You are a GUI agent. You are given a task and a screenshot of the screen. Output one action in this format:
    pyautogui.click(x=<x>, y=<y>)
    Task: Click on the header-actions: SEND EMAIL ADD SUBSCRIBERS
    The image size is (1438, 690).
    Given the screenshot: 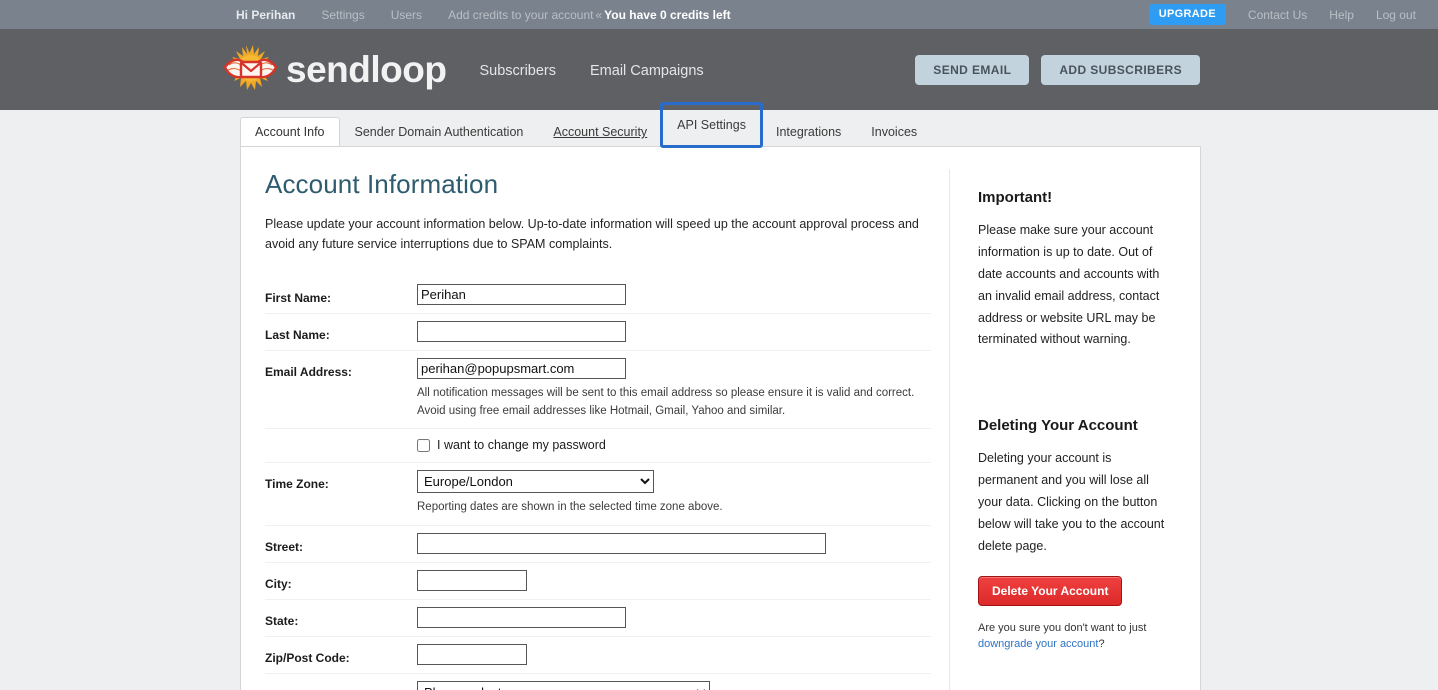 What is the action you would take?
    pyautogui.click(x=1057, y=69)
    